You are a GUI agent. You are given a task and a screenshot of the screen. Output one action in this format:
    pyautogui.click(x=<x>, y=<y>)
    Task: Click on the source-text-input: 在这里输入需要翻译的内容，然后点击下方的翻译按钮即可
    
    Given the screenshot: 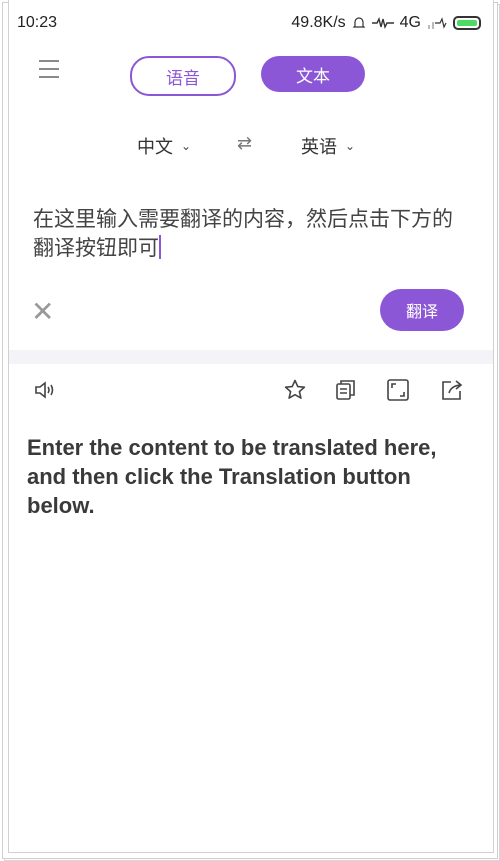 What is the action you would take?
    pyautogui.click(x=251, y=234)
    